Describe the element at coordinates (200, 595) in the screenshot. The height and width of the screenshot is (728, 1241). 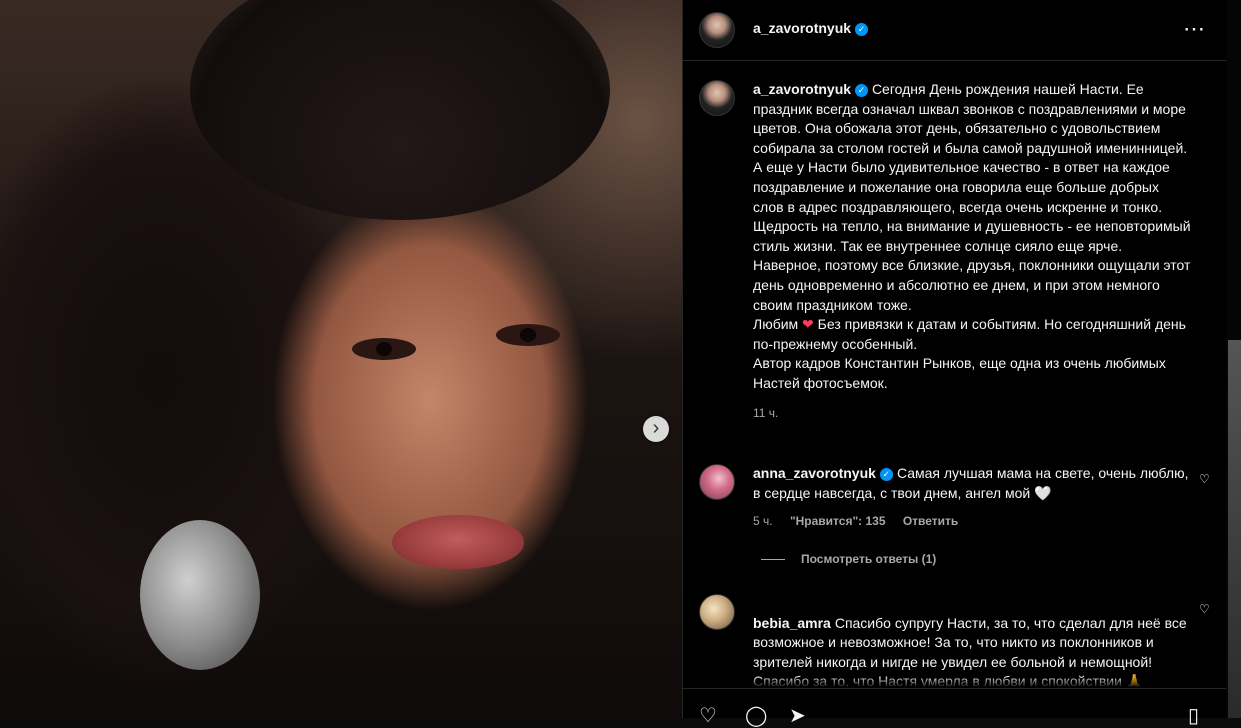
I see `photo-earring` at that location.